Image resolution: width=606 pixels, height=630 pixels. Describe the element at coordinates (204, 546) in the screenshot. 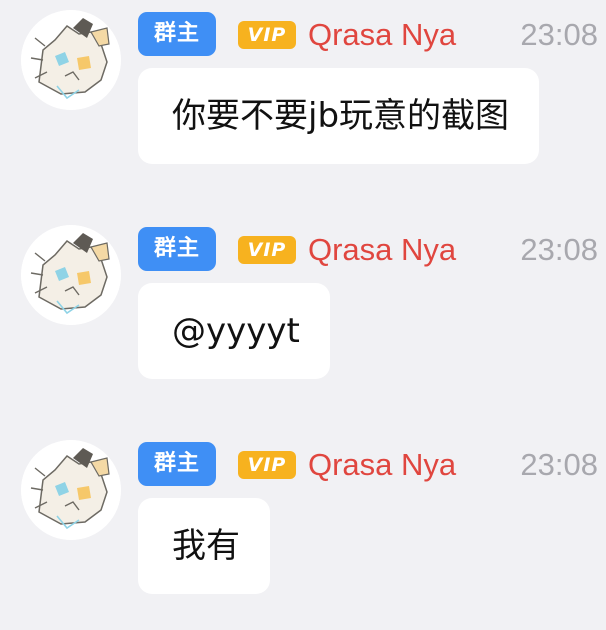

I see `message-bubble: 我有` at that location.